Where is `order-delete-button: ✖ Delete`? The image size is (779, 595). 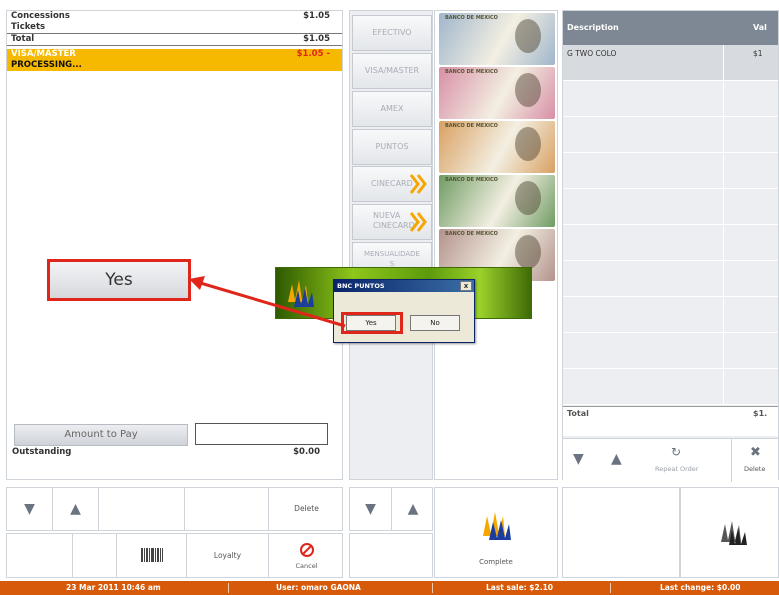 order-delete-button: ✖ Delete is located at coordinates (755, 460).